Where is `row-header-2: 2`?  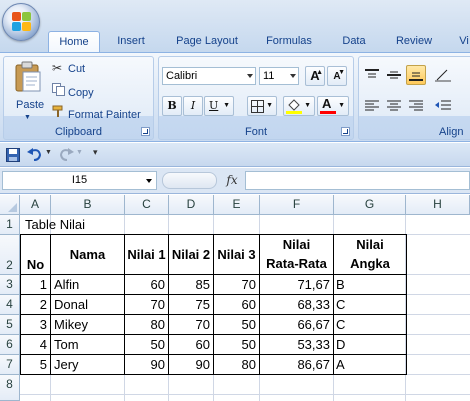
row-header-2: 2 is located at coordinates (10, 255).